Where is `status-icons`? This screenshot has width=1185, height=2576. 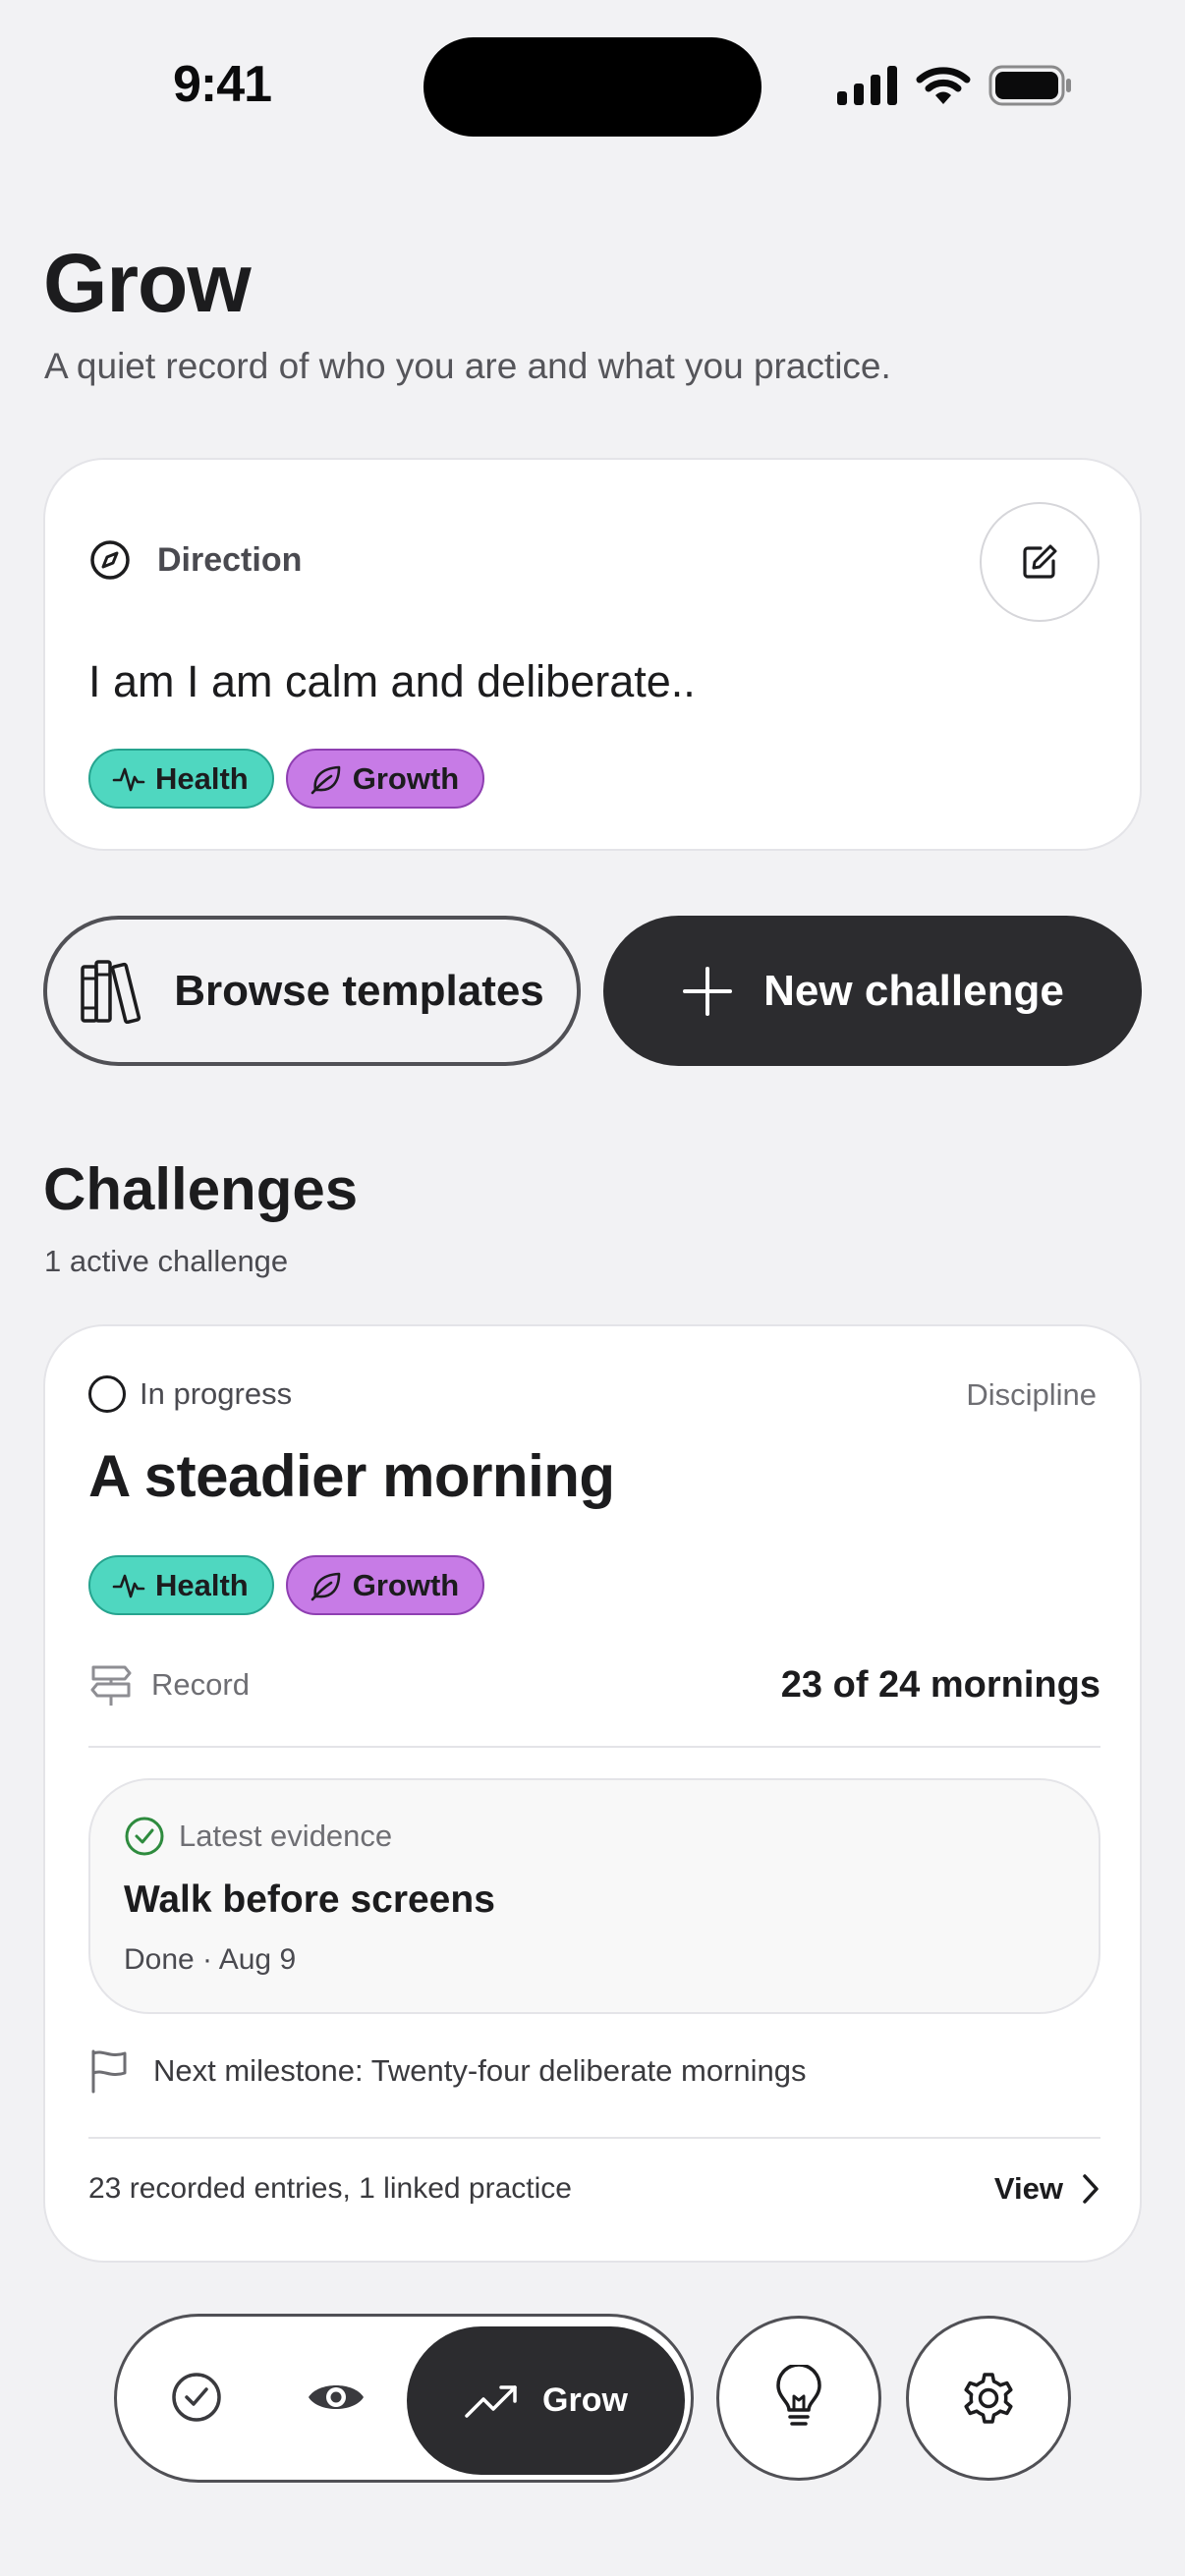 status-icons is located at coordinates (955, 85).